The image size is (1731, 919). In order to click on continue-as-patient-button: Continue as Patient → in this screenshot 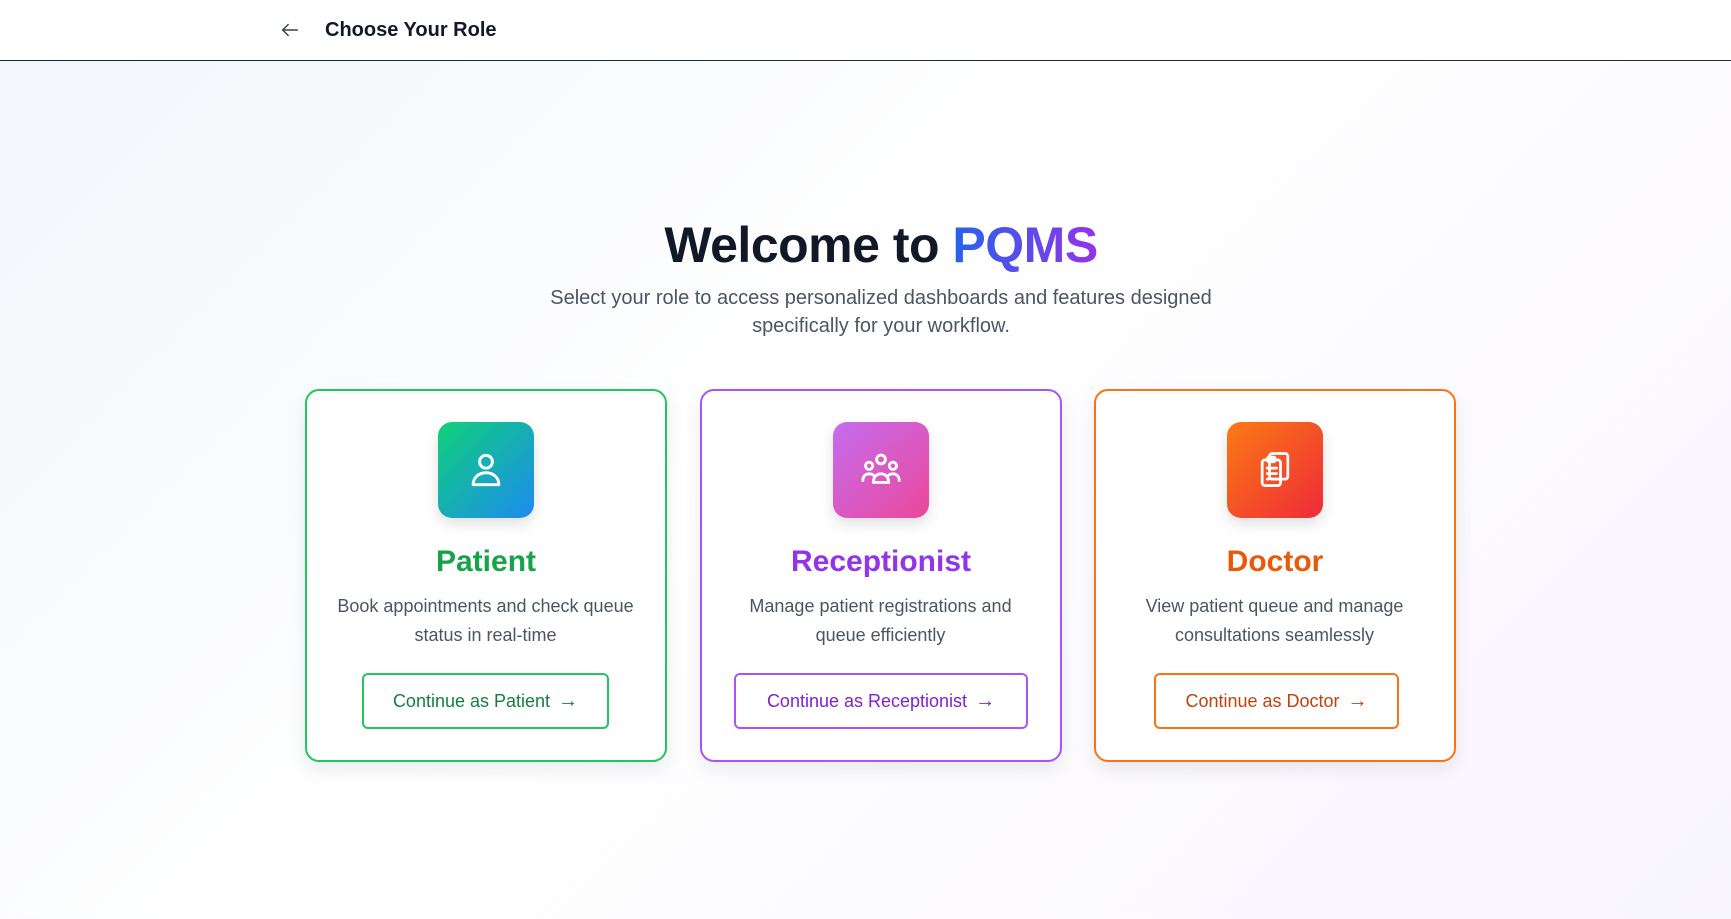, I will do `click(485, 701)`.